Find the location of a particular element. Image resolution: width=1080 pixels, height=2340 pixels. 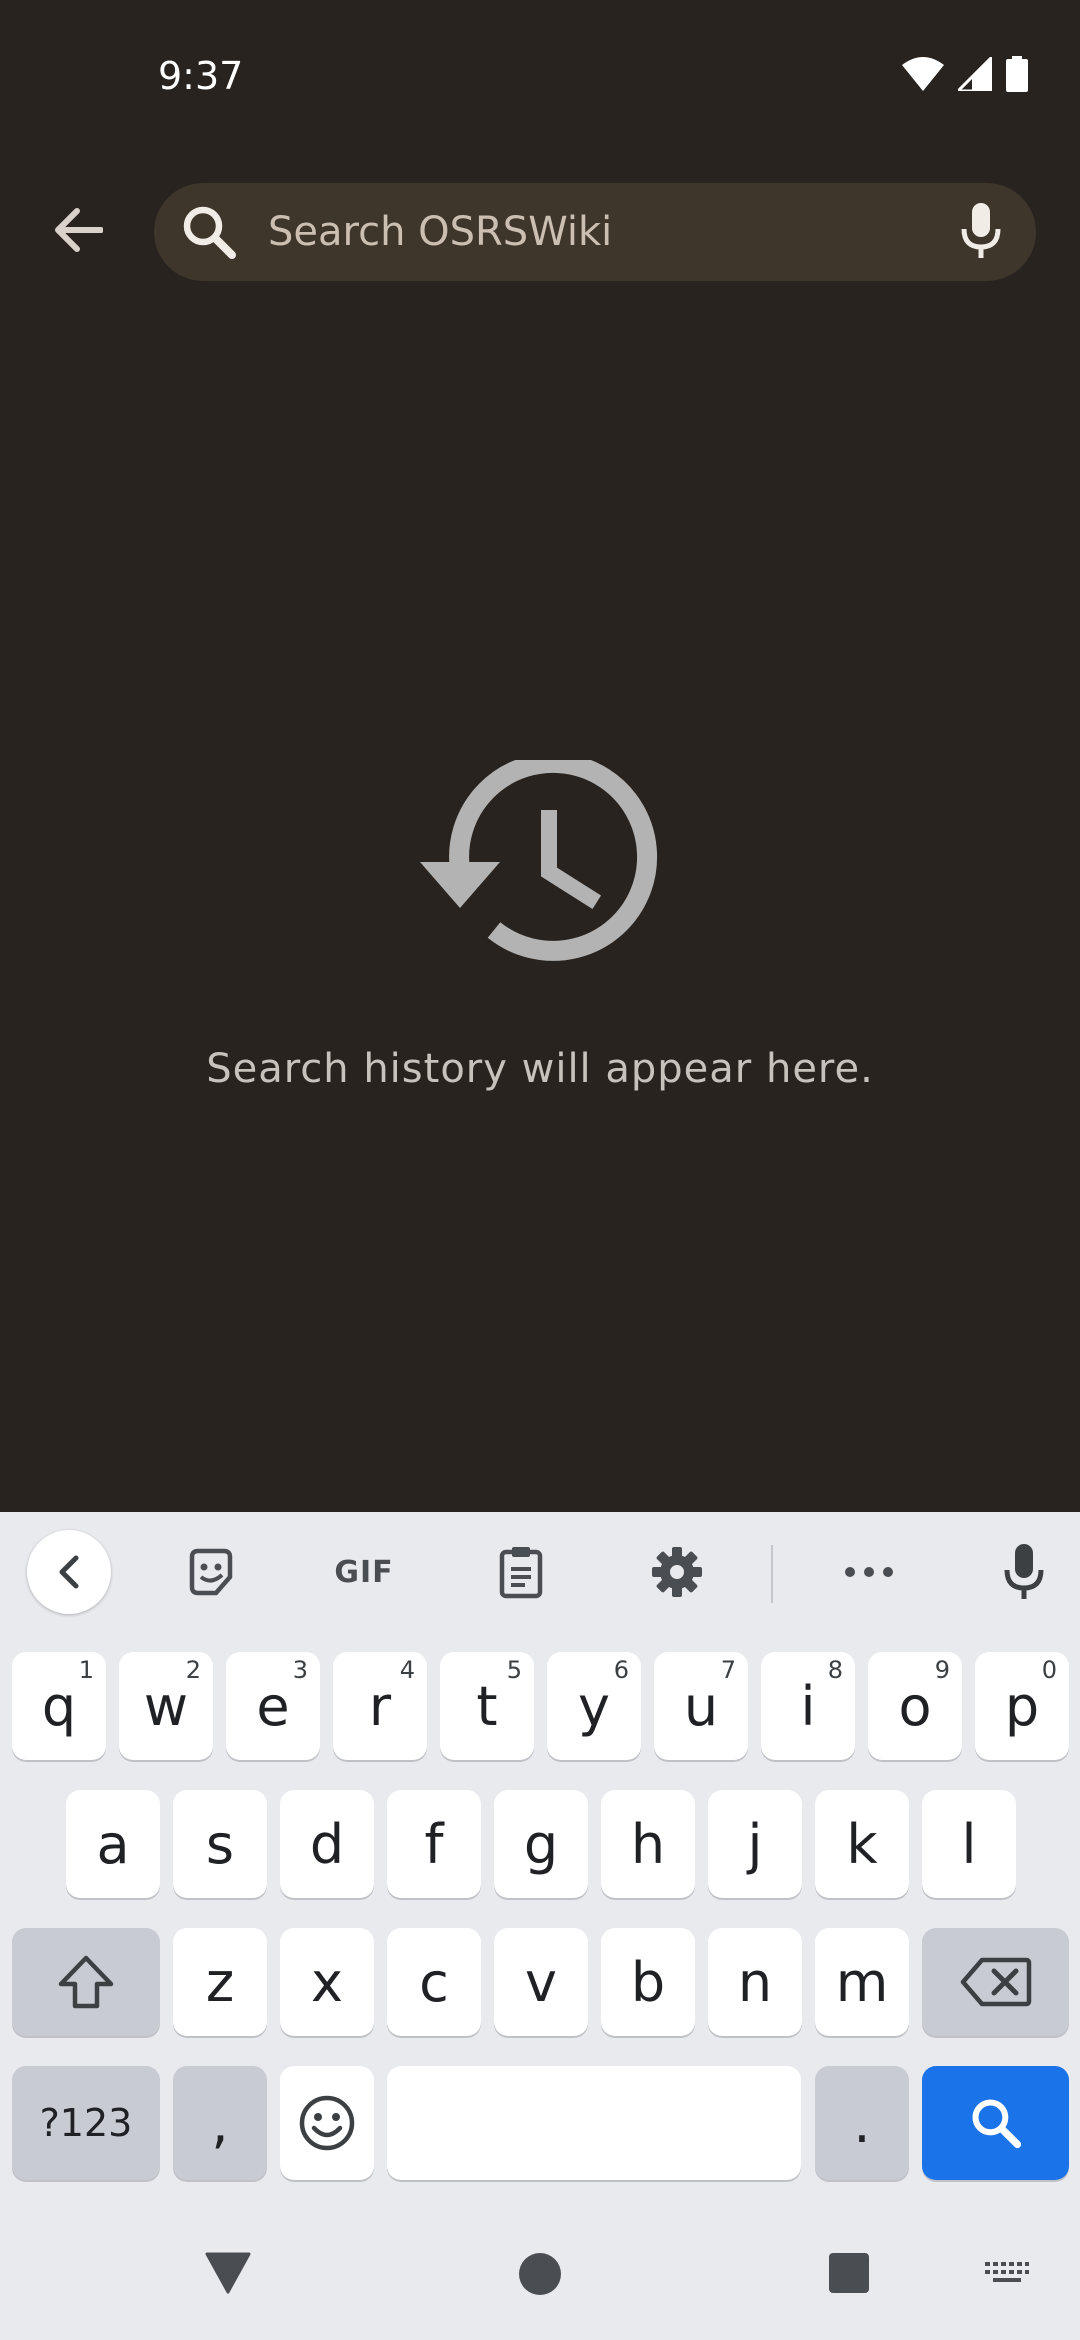

space-key is located at coordinates (594, 2123).